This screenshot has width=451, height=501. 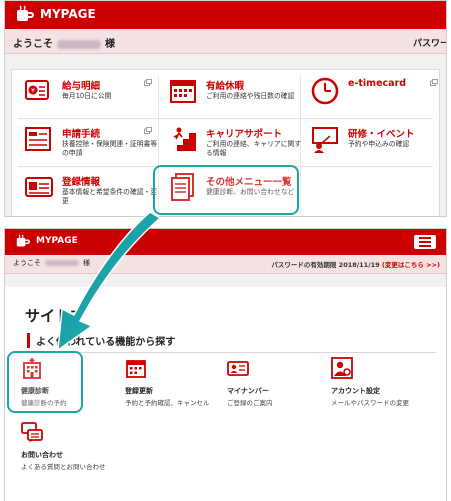 What do you see at coordinates (425, 242) in the screenshot?
I see `hamburger-menu-icon` at bounding box center [425, 242].